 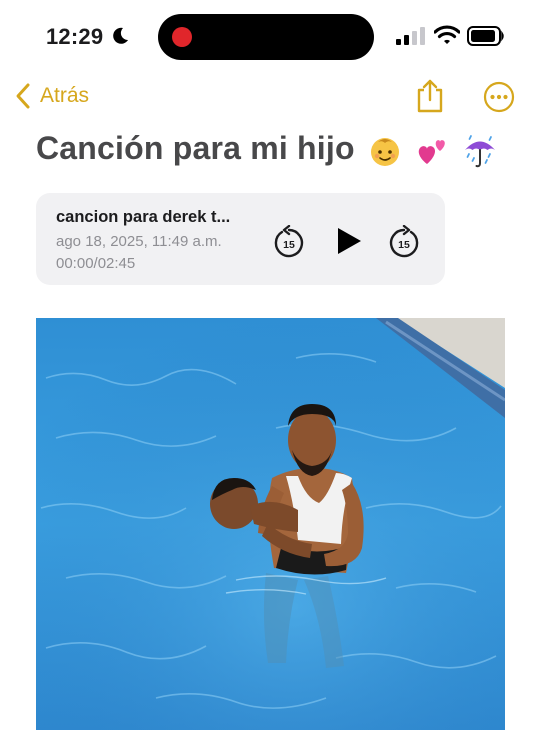 What do you see at coordinates (120, 35) in the screenshot?
I see `moon-icon` at bounding box center [120, 35].